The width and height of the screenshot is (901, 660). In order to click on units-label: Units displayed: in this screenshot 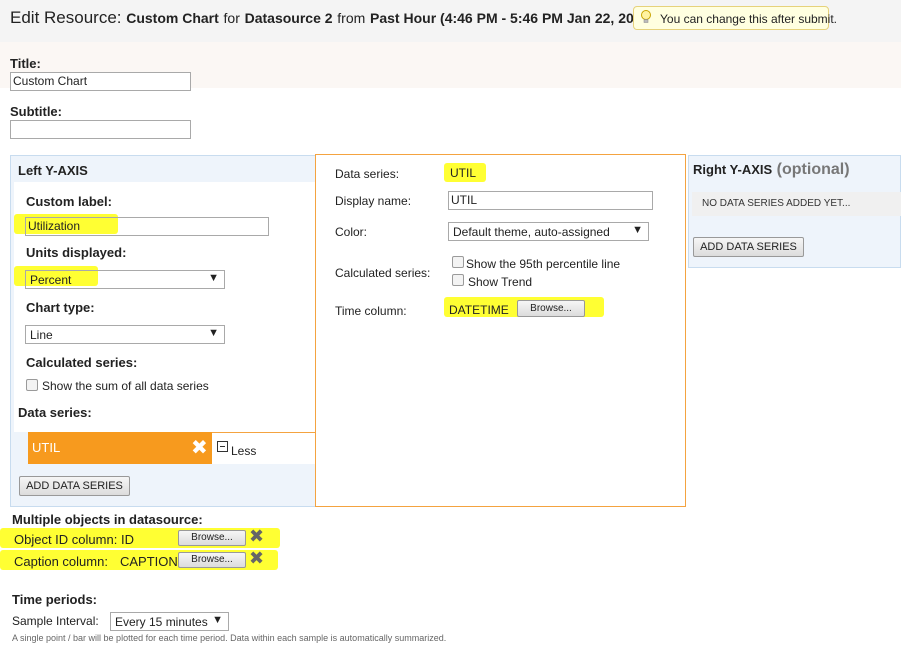, I will do `click(76, 252)`.